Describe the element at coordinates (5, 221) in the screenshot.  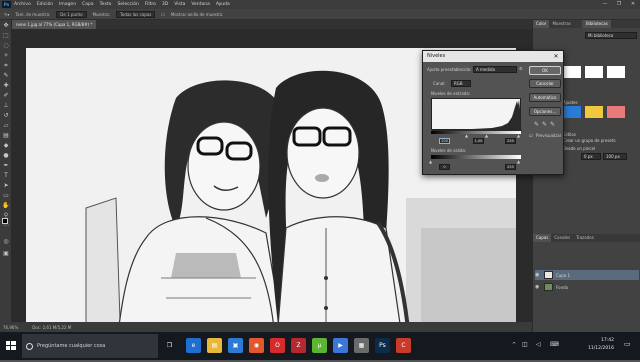
I see `foreground-color-swatch` at that location.